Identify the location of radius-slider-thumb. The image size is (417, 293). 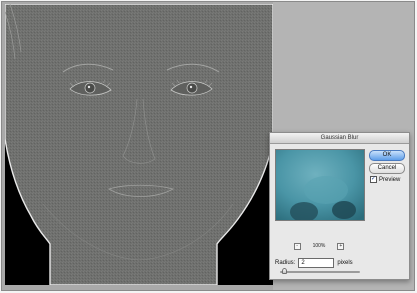
(284, 271).